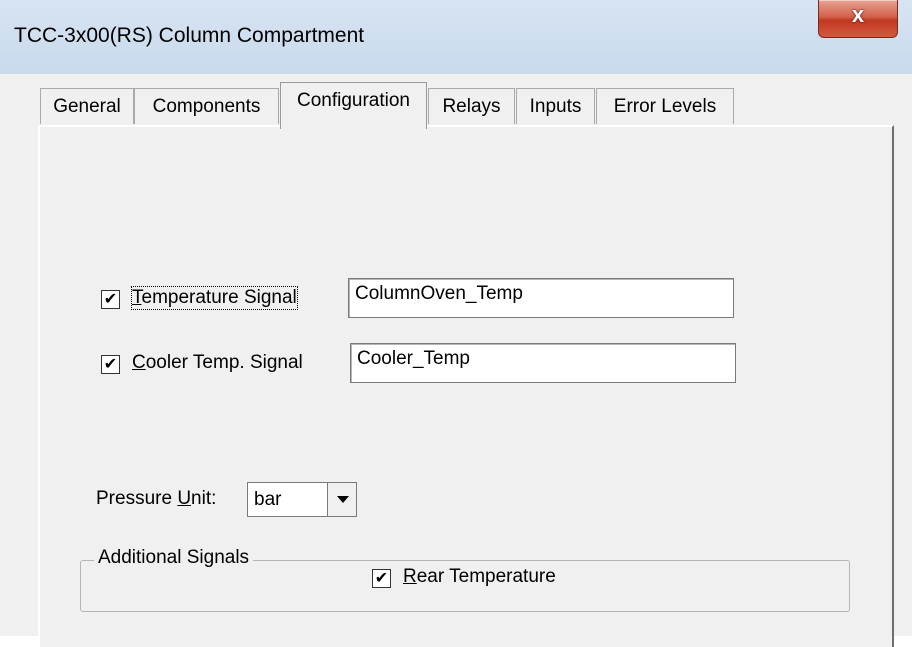 Image resolution: width=912 pixels, height=647 pixels. I want to click on close-button: x, so click(858, 19).